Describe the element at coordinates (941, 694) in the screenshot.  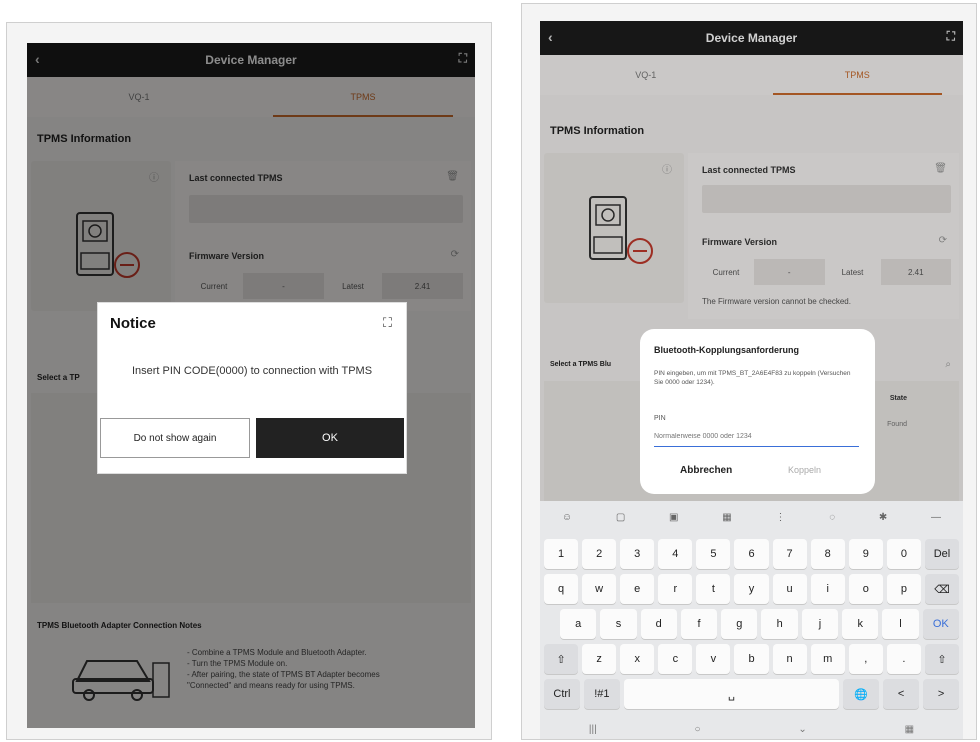
I see `right-arrow-key: >` at that location.